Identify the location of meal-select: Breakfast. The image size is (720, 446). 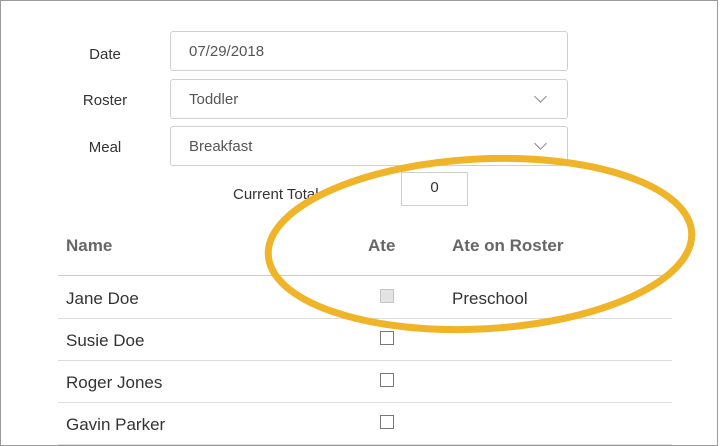
(369, 146).